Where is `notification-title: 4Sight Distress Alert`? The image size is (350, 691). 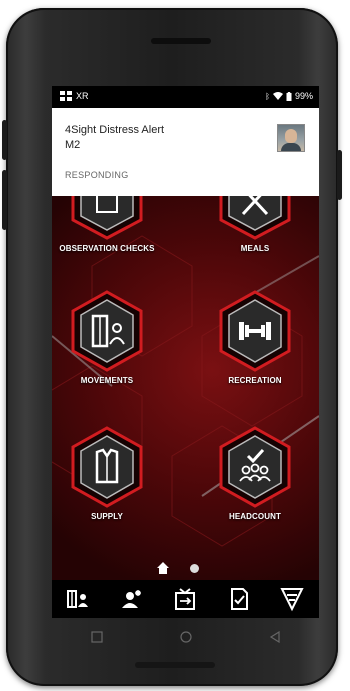 notification-title: 4Sight Distress Alert is located at coordinates (115, 130).